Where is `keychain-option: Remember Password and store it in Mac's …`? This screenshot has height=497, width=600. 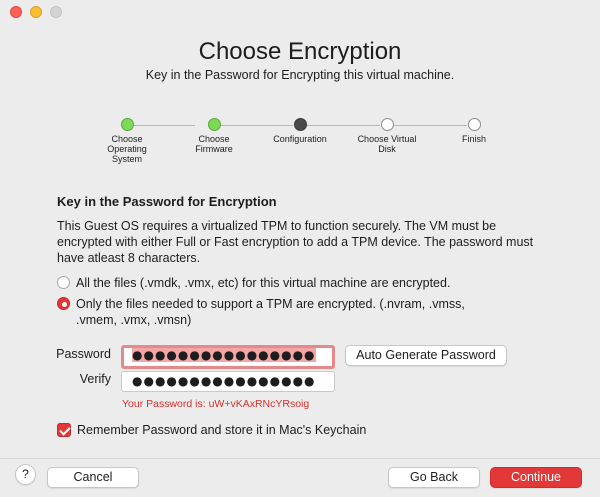 keychain-option: Remember Password and store it in Mac's … is located at coordinates (211, 430).